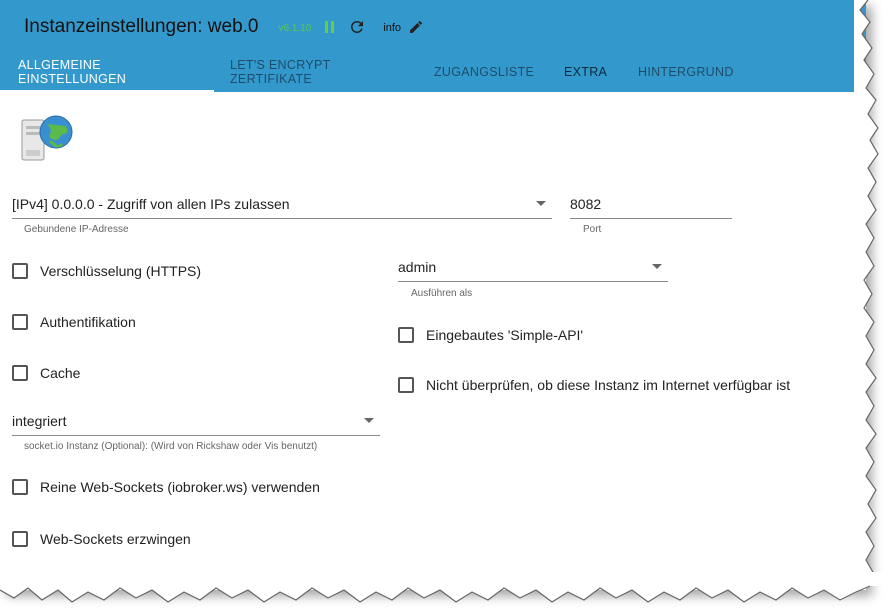 This screenshot has height=612, width=894. What do you see at coordinates (505, 335) in the screenshot?
I see `simple-api-label: Eingebautes 'Simple-API'` at bounding box center [505, 335].